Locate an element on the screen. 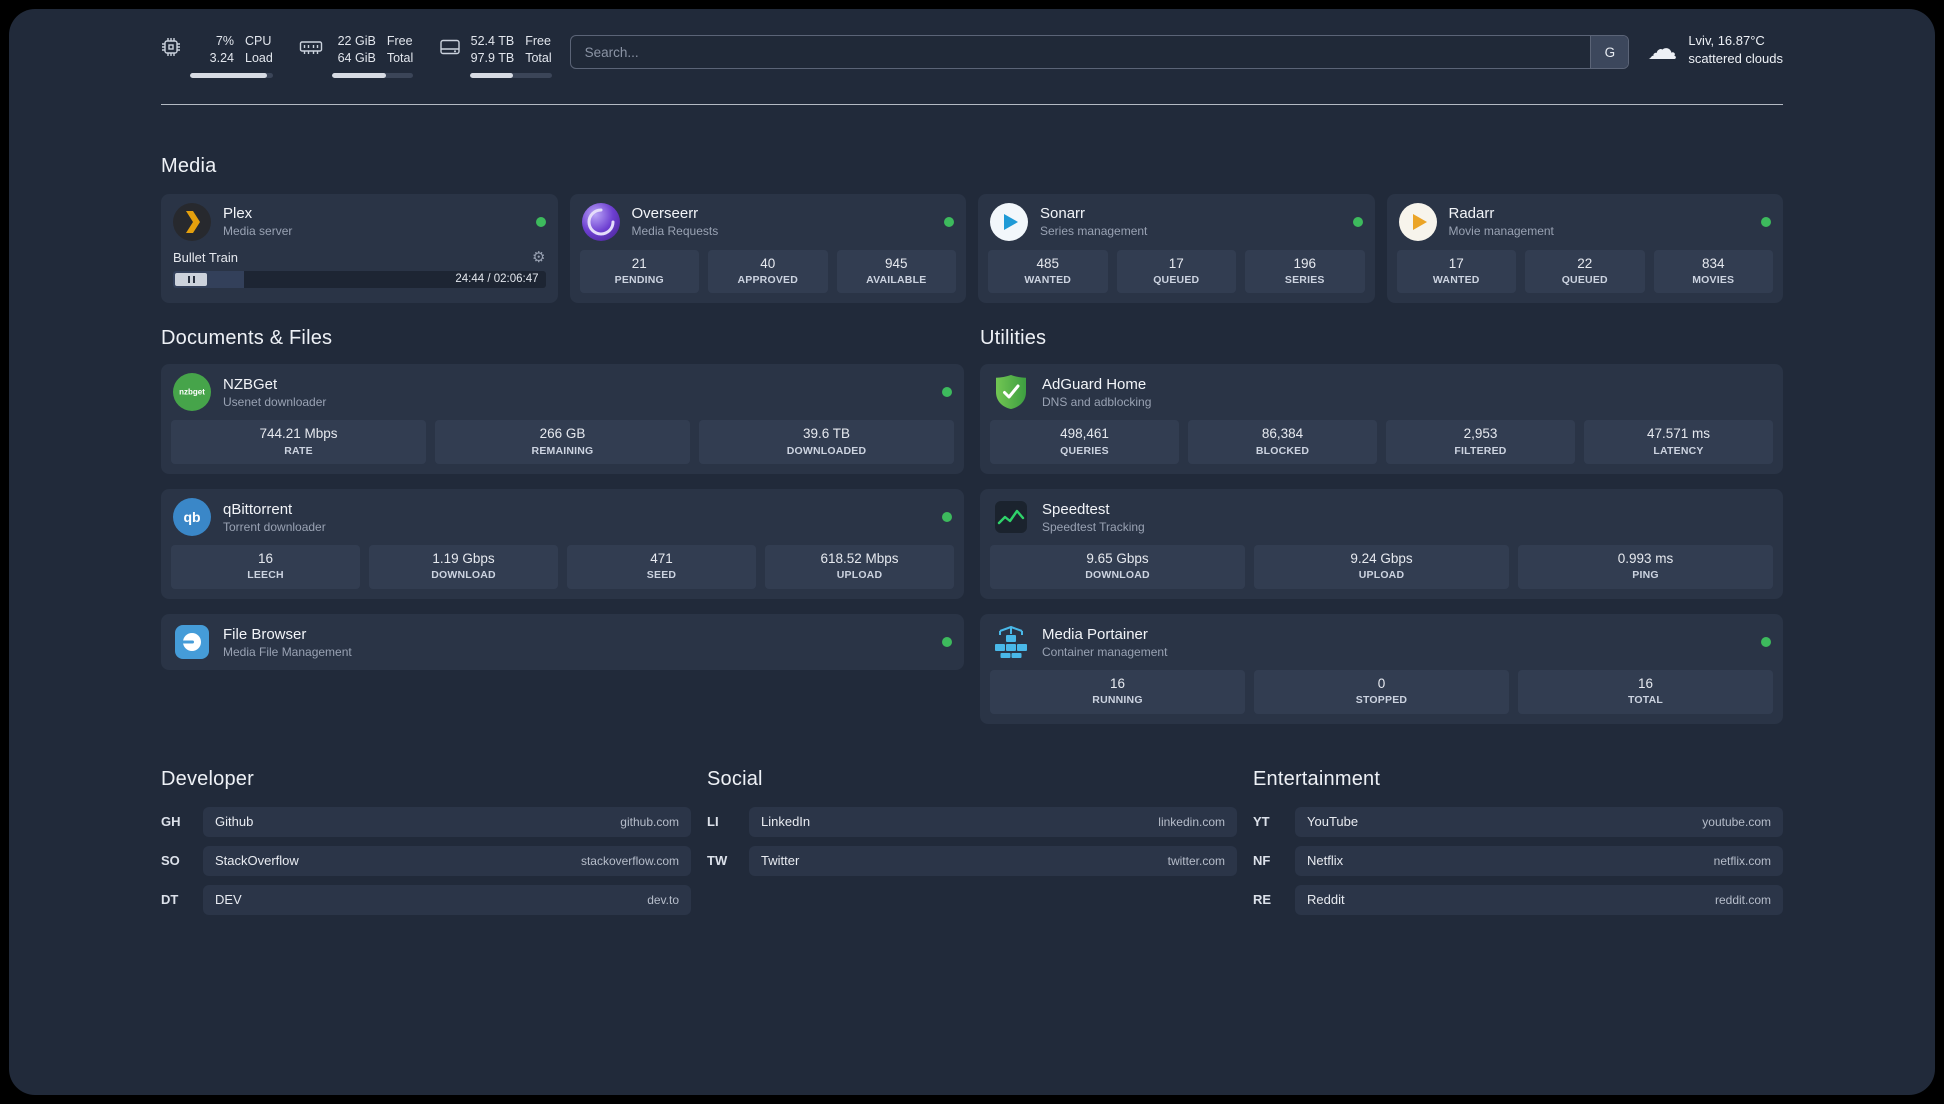 The width and height of the screenshot is (1944, 1104). stat-rate: 744.21 Mbps RATE is located at coordinates (298, 442).